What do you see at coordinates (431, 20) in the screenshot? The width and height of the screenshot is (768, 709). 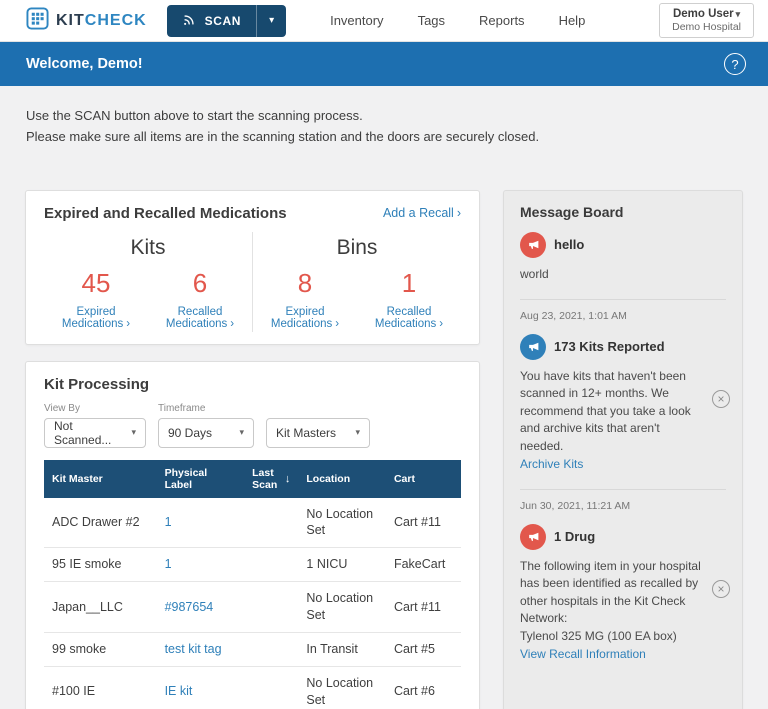 I see `nav-tags: Tags` at bounding box center [431, 20].